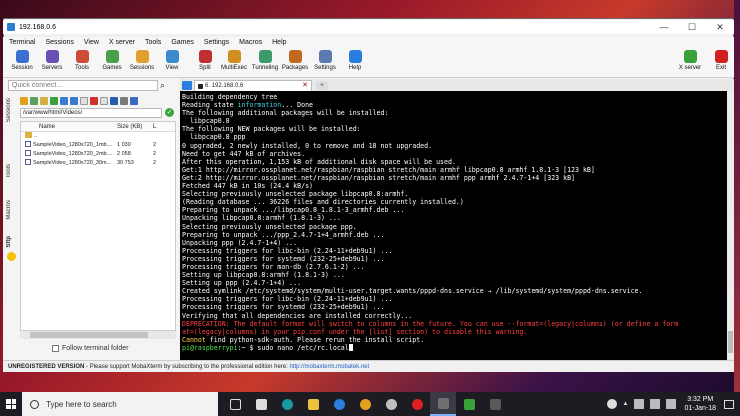  I want to click on follow-checkbox, so click(55, 348).